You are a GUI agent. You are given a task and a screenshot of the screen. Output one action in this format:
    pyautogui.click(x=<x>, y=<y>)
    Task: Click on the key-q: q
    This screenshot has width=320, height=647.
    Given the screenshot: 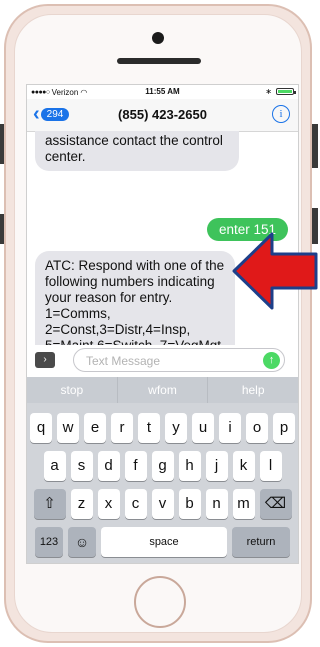 What is the action you would take?
    pyautogui.click(x=41, y=428)
    